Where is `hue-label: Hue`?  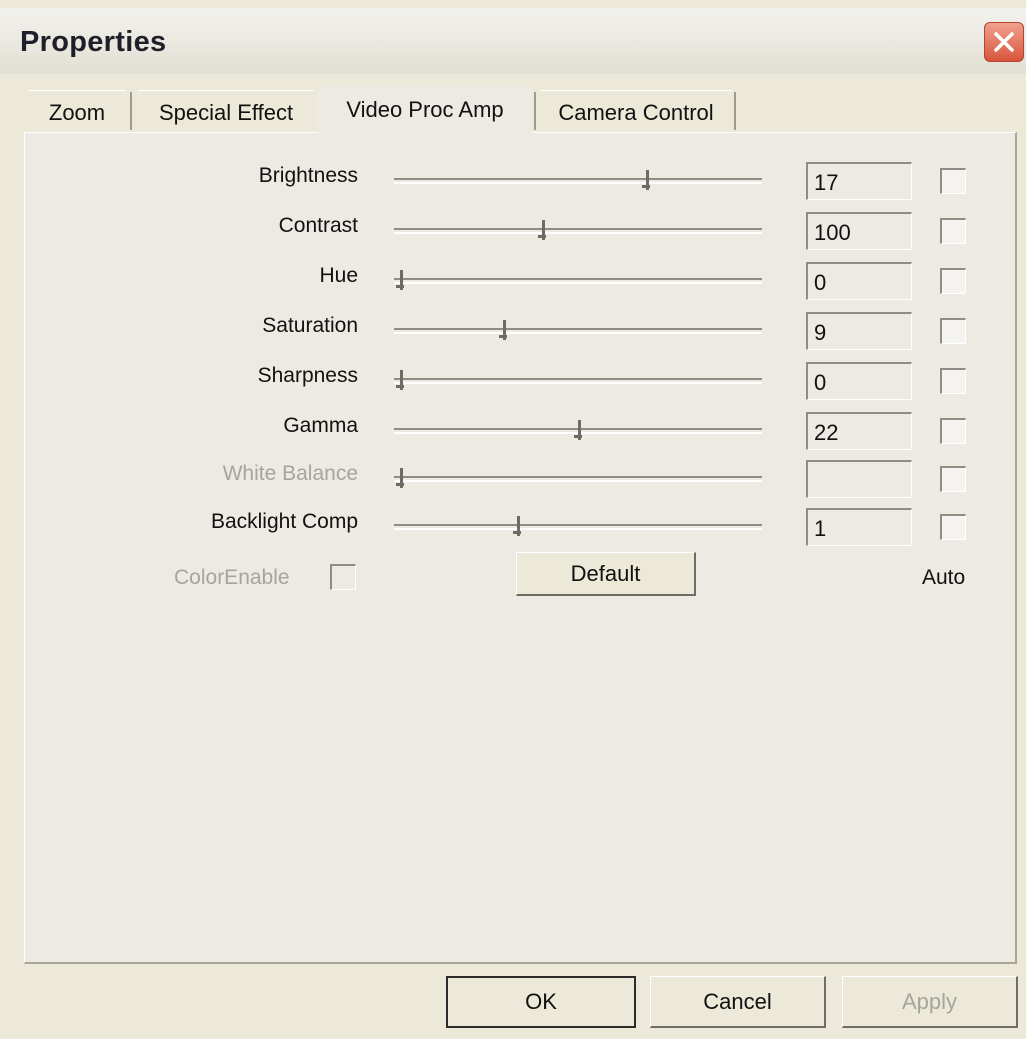
hue-label: Hue is located at coordinates (338, 275).